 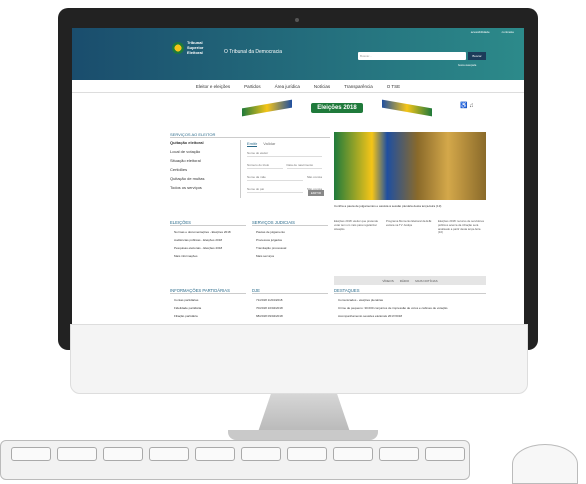 What do you see at coordinates (212, 316) in the screenshot?
I see `list-item: Filiação partidária` at bounding box center [212, 316].